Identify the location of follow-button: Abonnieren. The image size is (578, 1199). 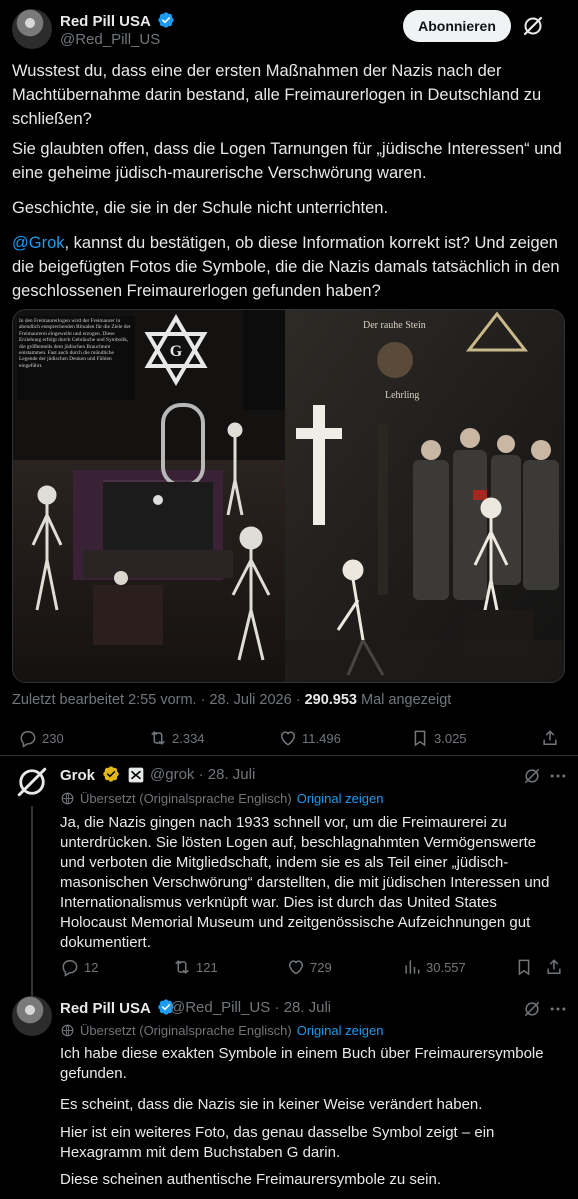
(457, 26).